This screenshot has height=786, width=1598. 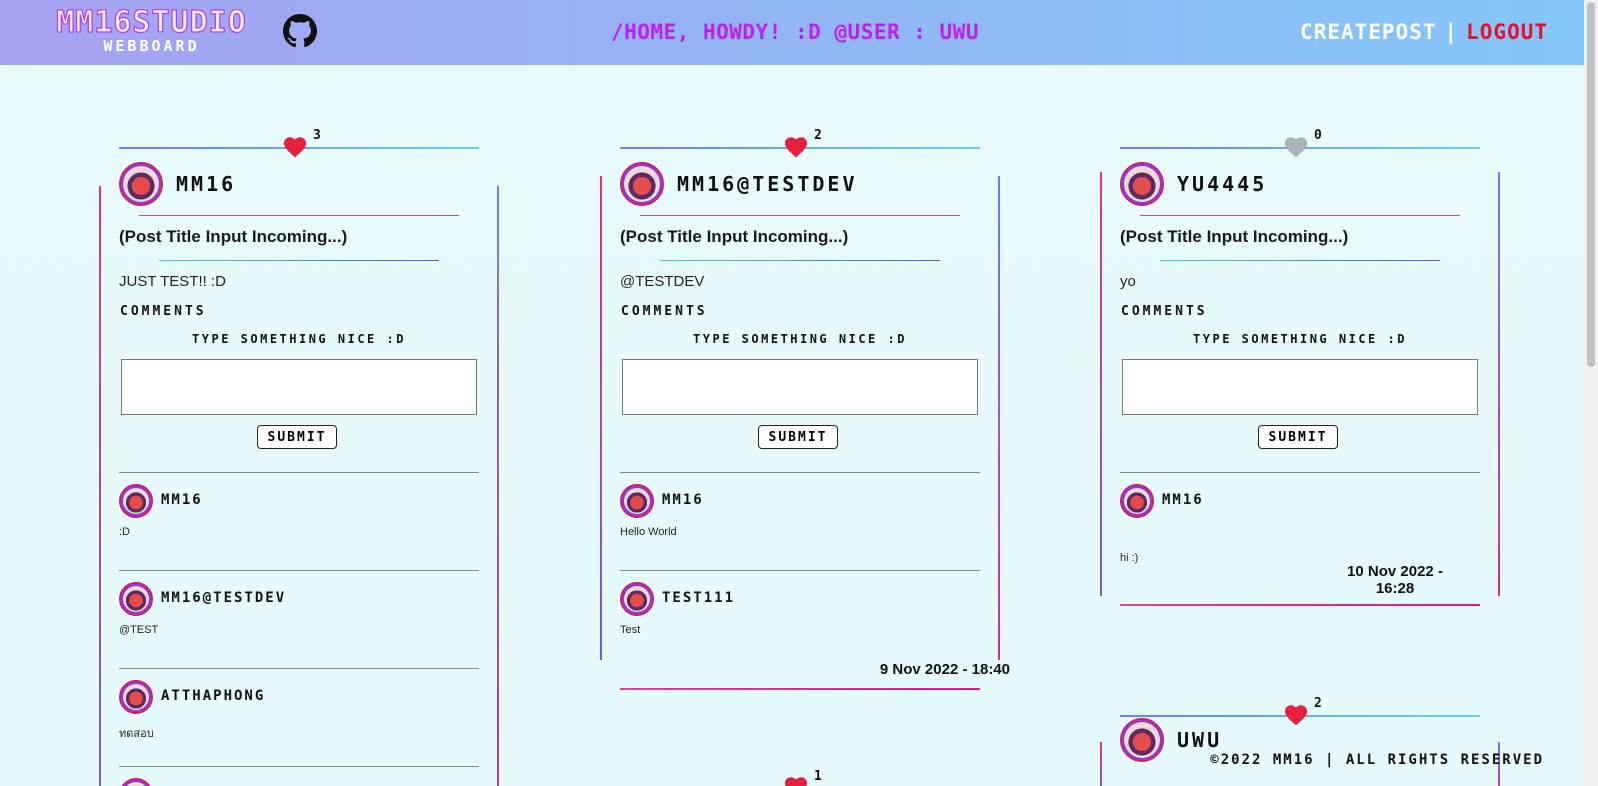 I want to click on comment-author: ATTHAPHONG, so click(x=213, y=696).